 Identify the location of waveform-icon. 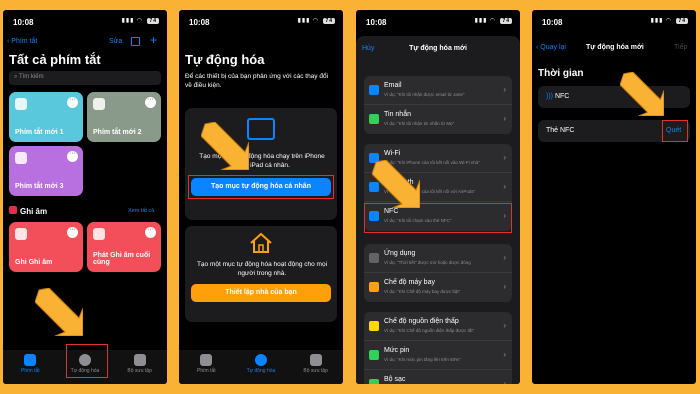
(13, 210).